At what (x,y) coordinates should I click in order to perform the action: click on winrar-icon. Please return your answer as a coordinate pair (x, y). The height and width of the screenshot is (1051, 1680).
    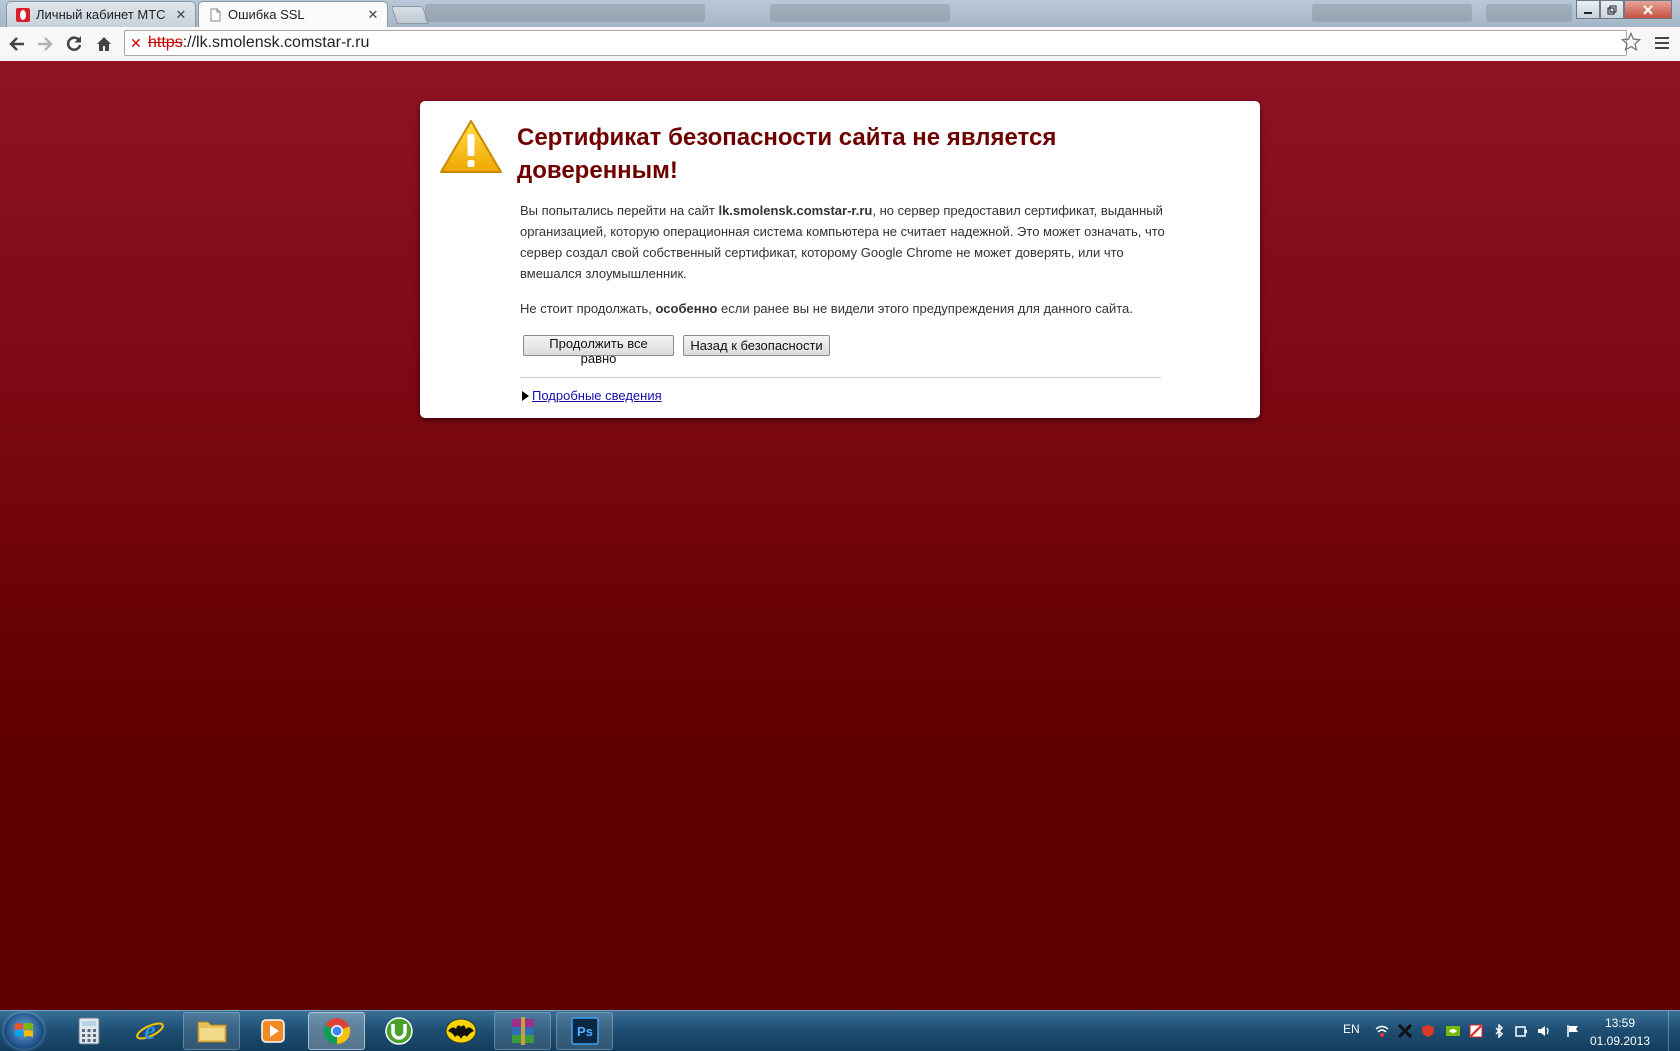
    Looking at the image, I should click on (522, 1031).